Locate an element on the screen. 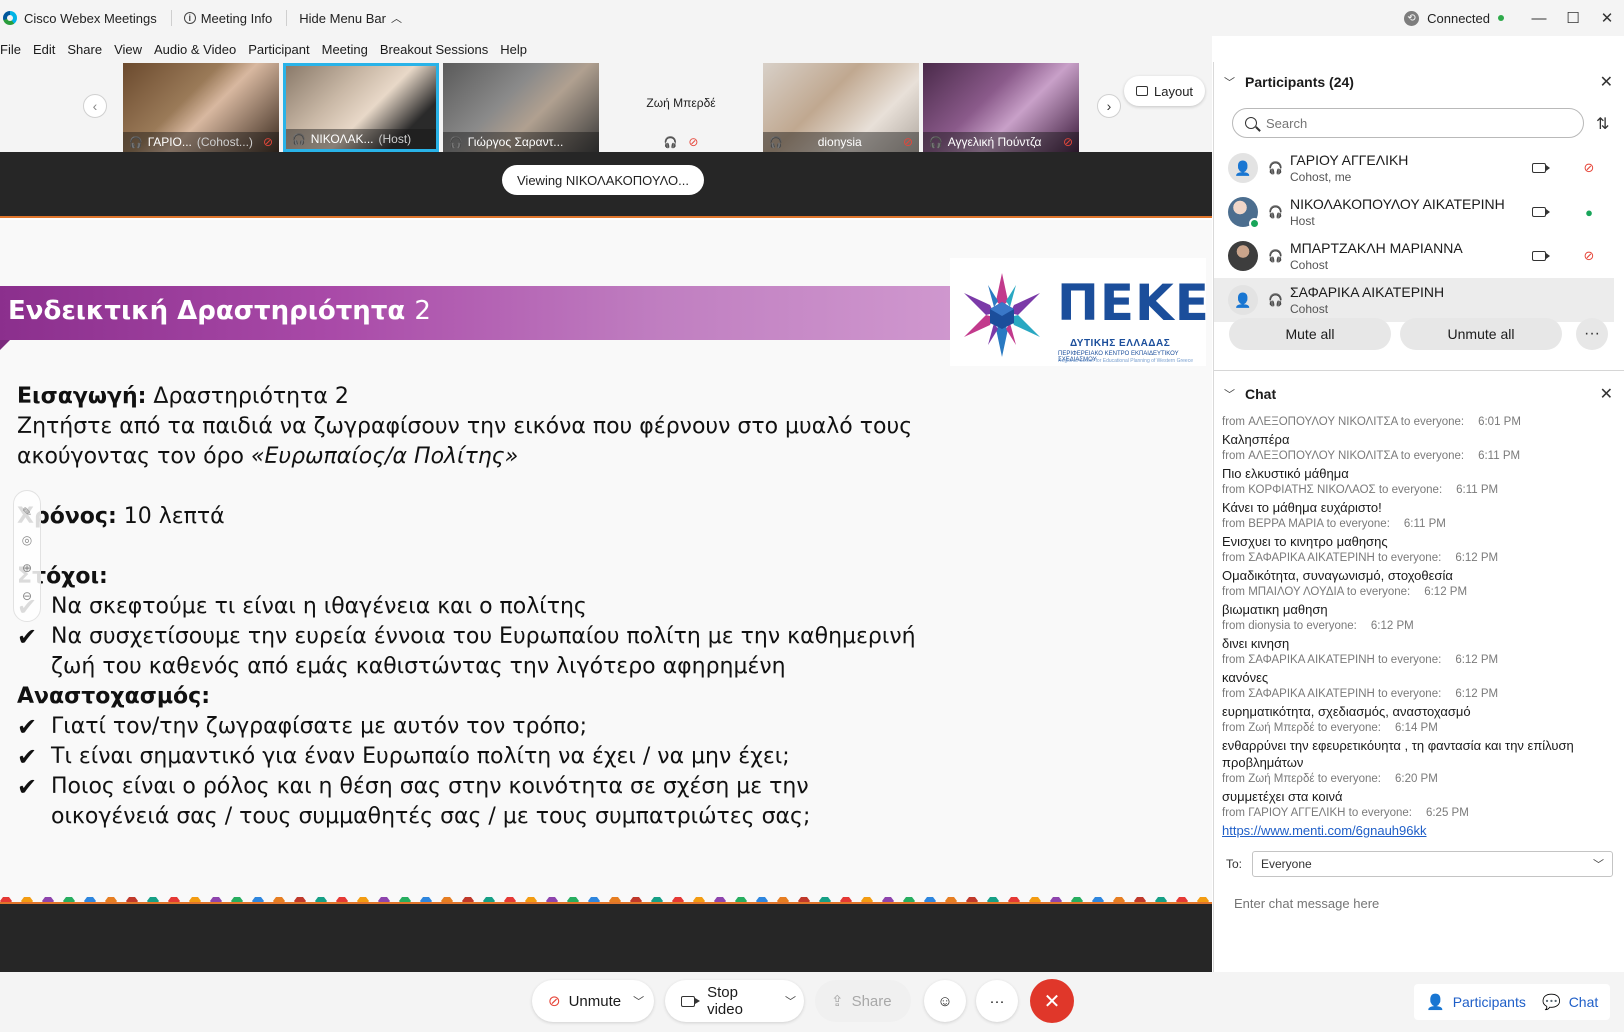  participant-name: ΝΙΚΟΛΑΚΟΠΟΥΛΟΥ ΑΙΚΑΤΕΡΙΝΗ is located at coordinates (1397, 204).